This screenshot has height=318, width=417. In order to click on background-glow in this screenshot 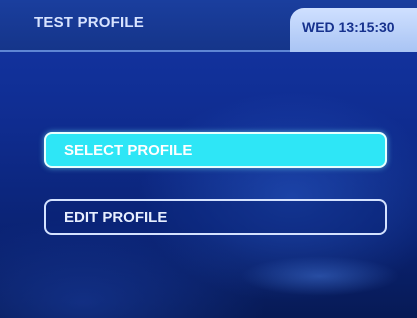, I will do `click(320, 276)`.